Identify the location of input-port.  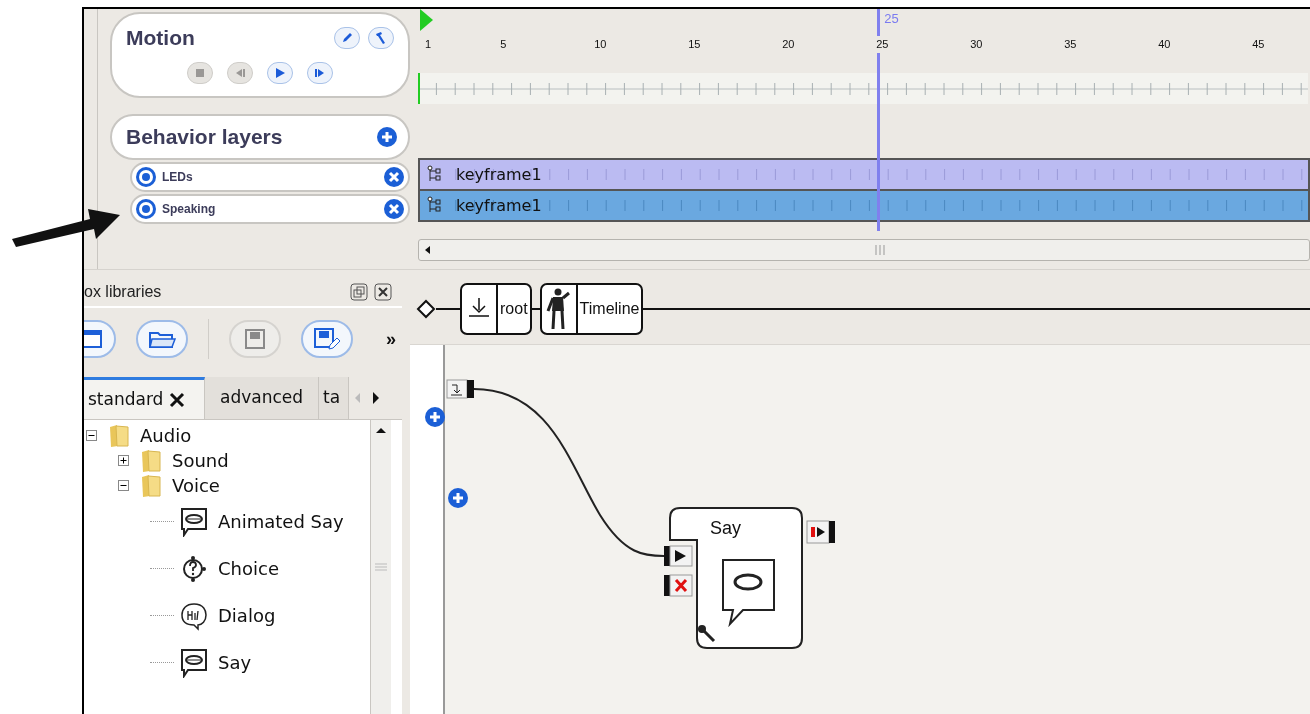
(460, 389).